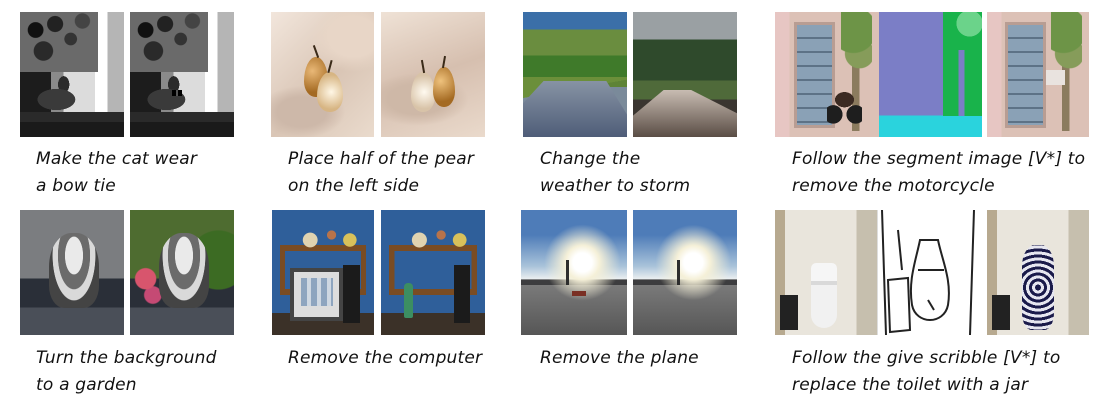 The width and height of the screenshot is (1111, 413). Describe the element at coordinates (930, 74) in the screenshot. I see `example-4-segment-image` at that location.